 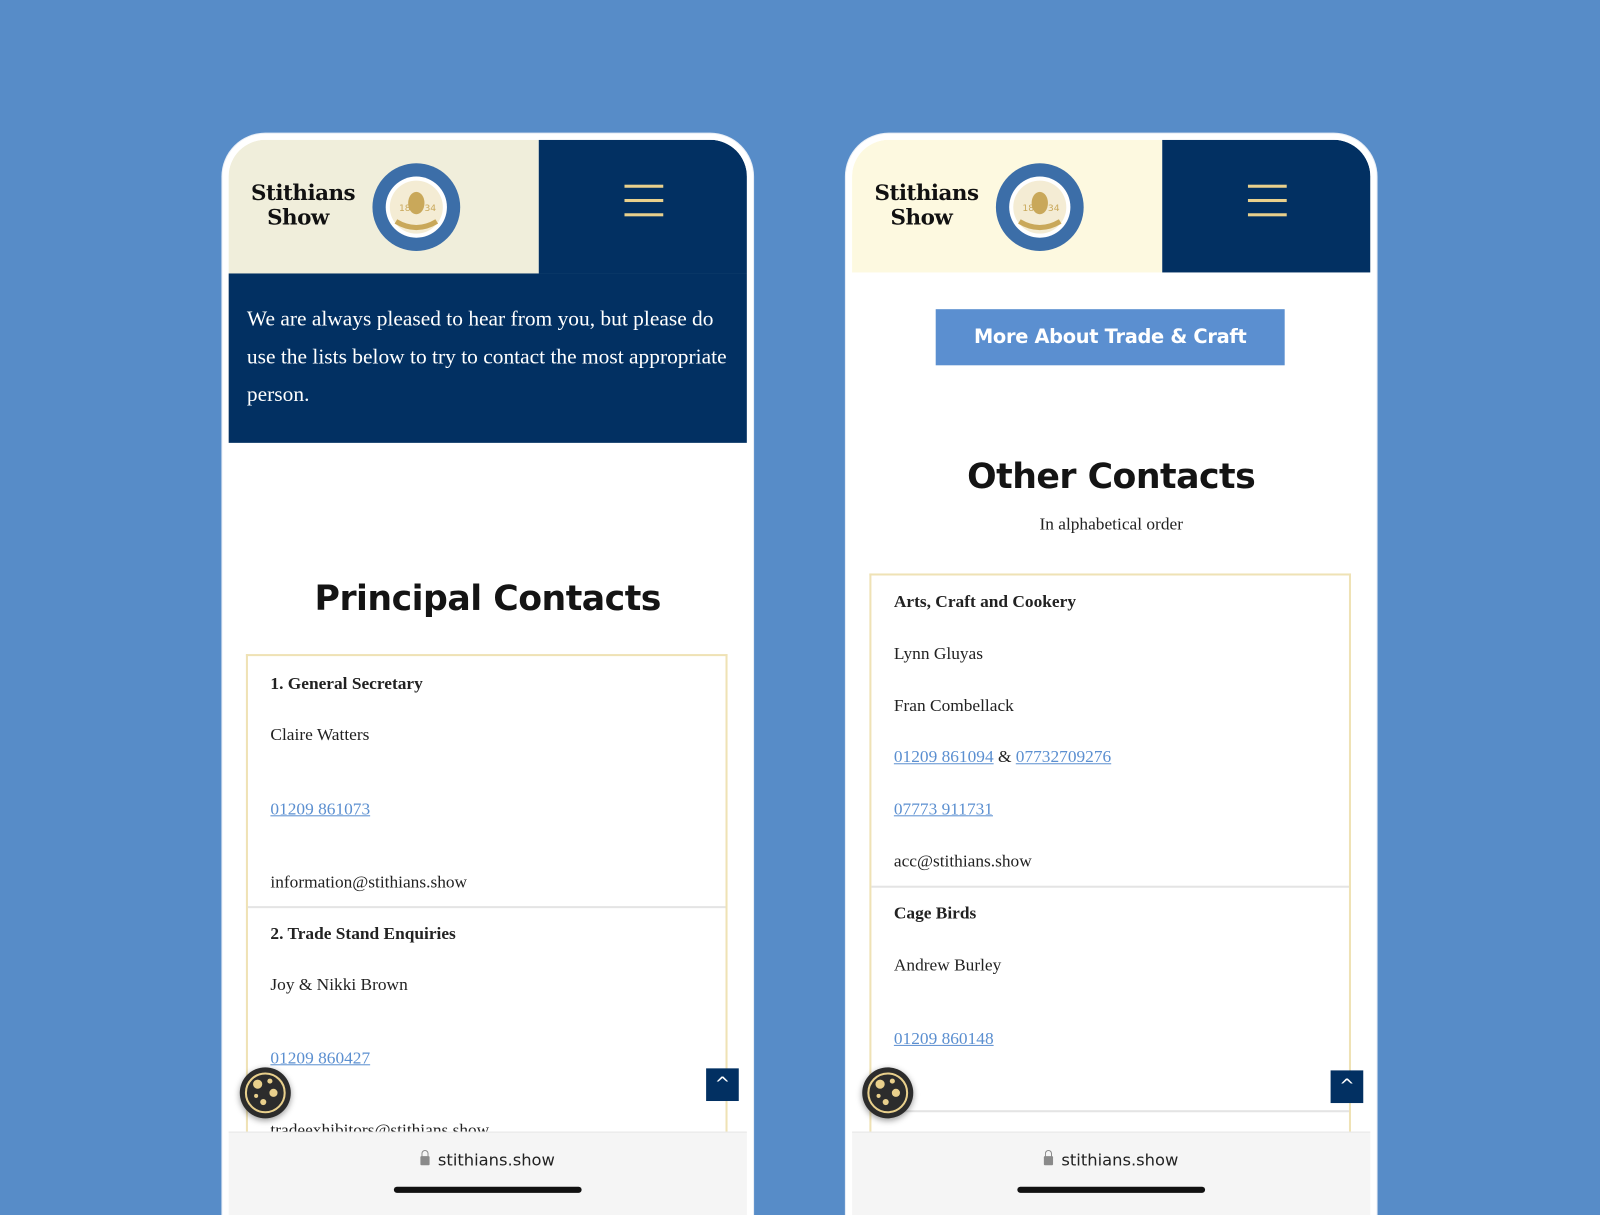 What do you see at coordinates (488, 599) in the screenshot?
I see `page-heading: Principal Contacts` at bounding box center [488, 599].